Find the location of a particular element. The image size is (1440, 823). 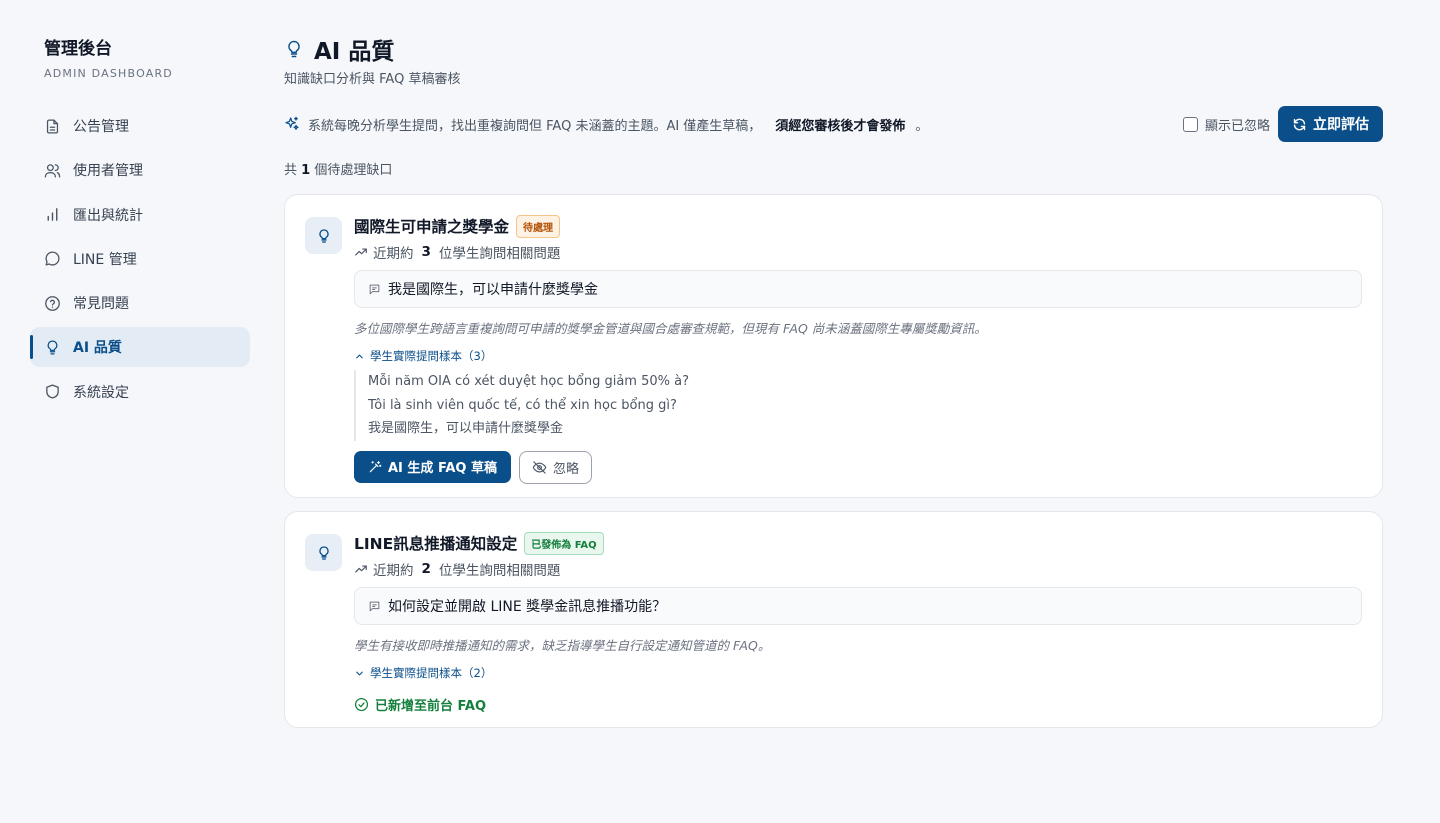

ai-generate-faq-button: AI 生成 FAQ 草稿 is located at coordinates (432, 466).